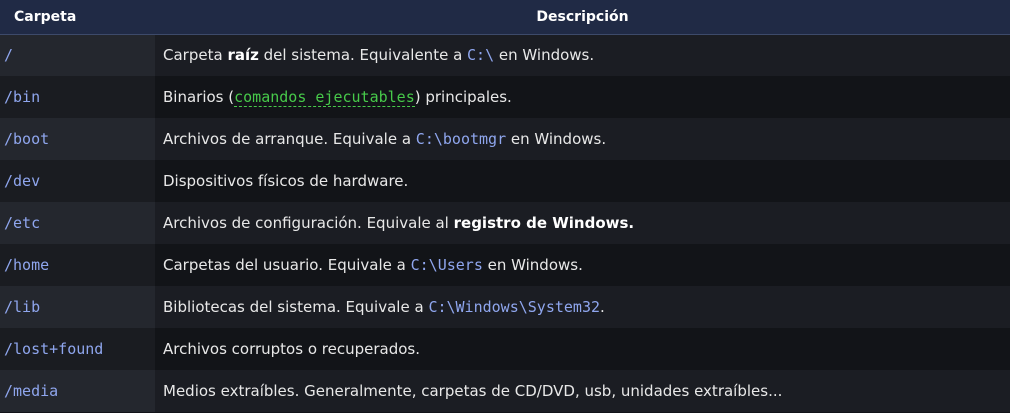  What do you see at coordinates (582, 349) in the screenshot?
I see `description-cell: Archivos corruptos o recuperados.` at bounding box center [582, 349].